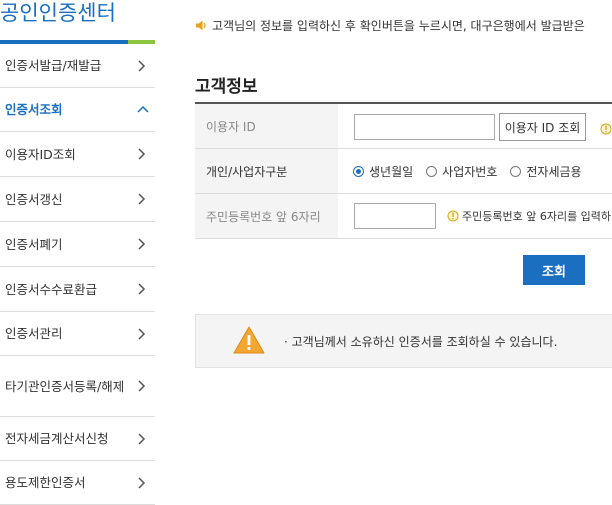  I want to click on sidebar-item-label: 용도제한인증서, so click(45, 482).